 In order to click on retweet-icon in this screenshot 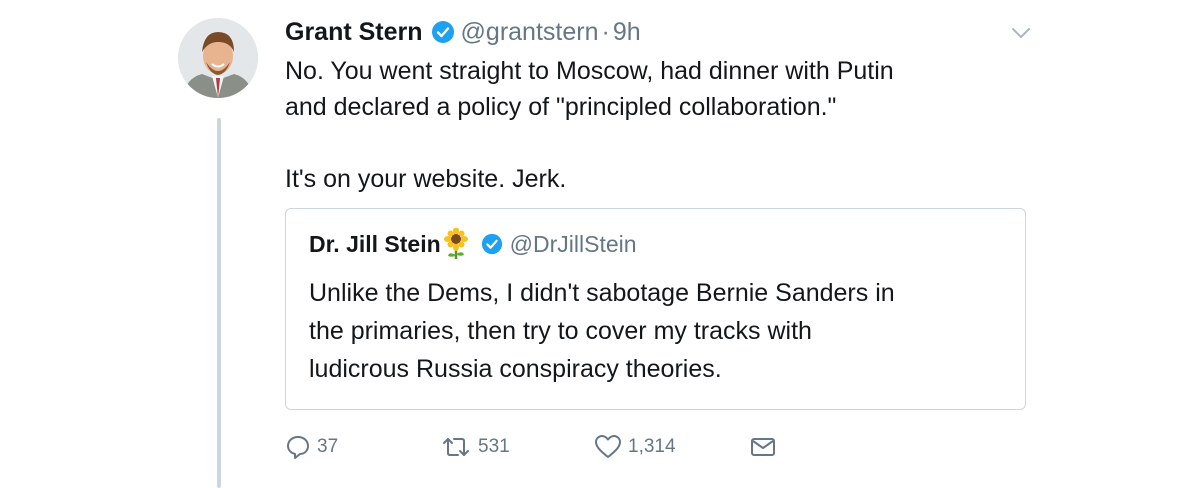, I will do `click(456, 447)`.